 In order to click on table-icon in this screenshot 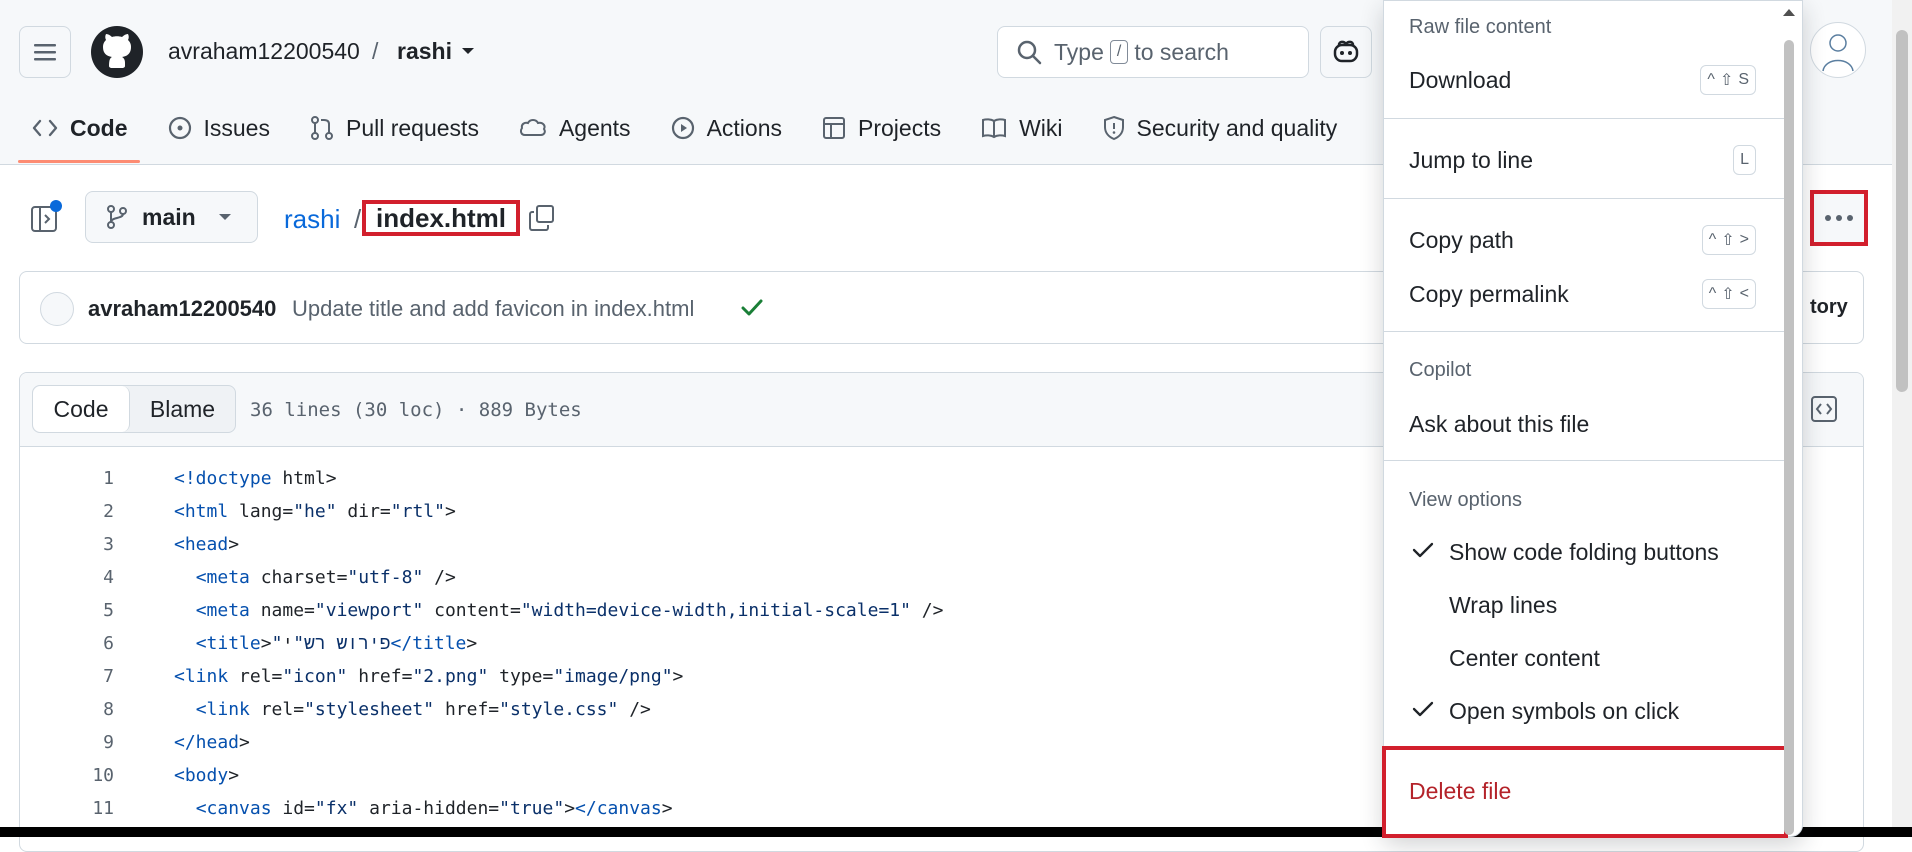, I will do `click(834, 128)`.